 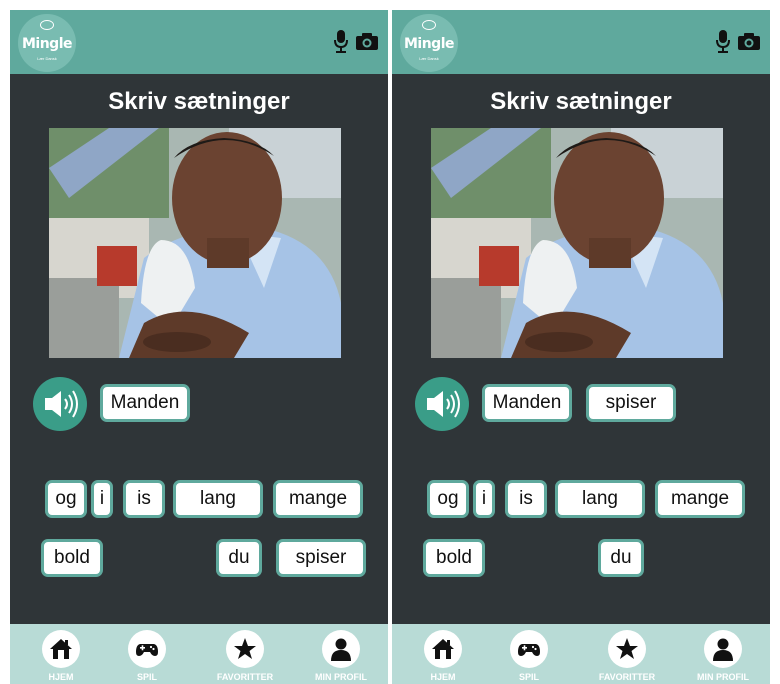 I want to click on word-chip: spiser, so click(x=321, y=558).